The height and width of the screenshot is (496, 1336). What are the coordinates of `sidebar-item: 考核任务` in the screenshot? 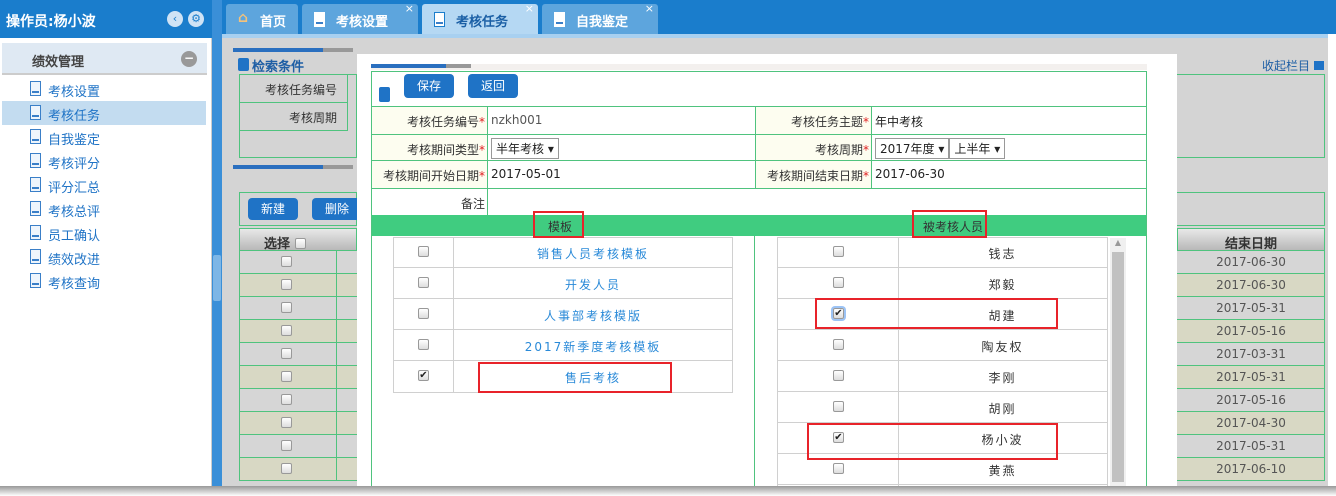 It's located at (104, 113).